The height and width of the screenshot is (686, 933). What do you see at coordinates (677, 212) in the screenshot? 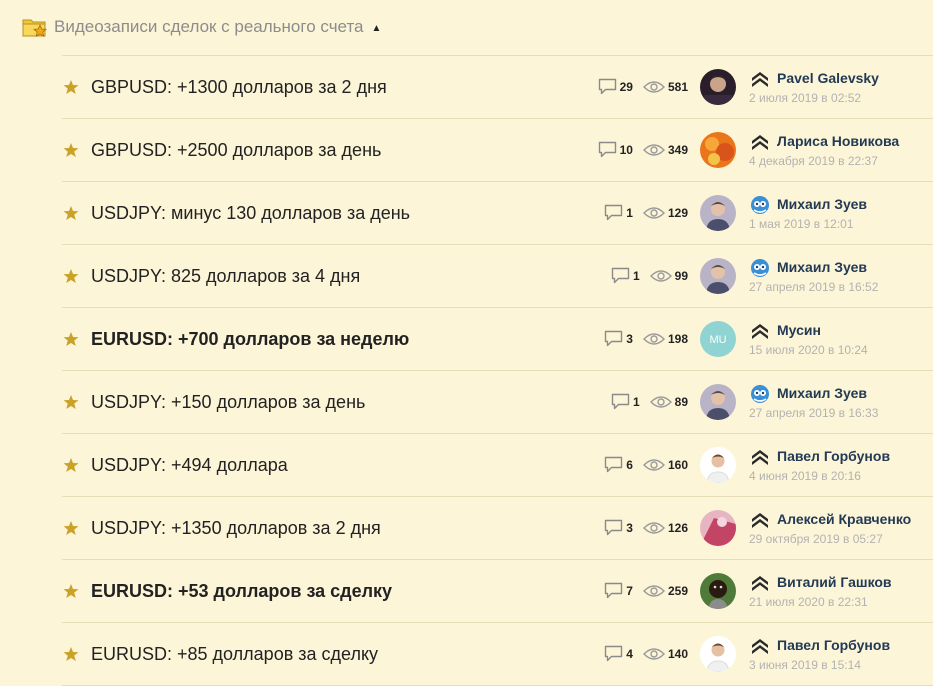
I see `view-count: 129` at bounding box center [677, 212].